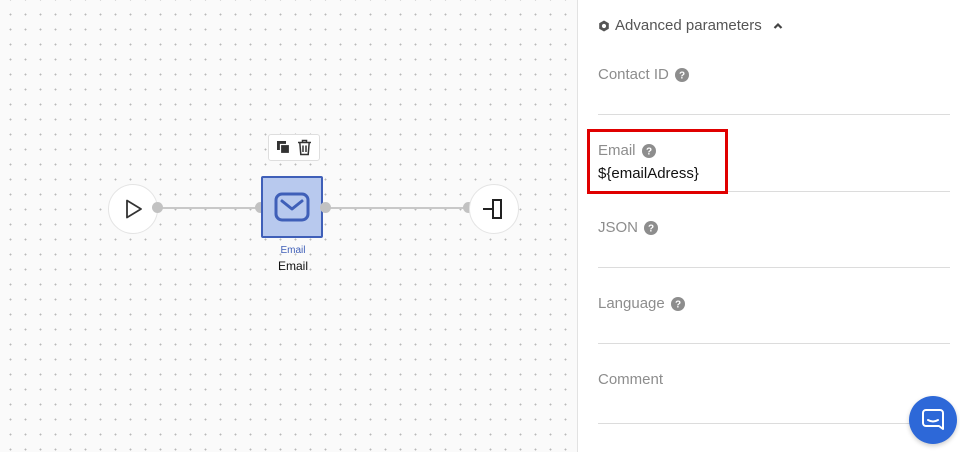 The width and height of the screenshot is (960, 452). Describe the element at coordinates (778, 26) in the screenshot. I see `chevron-up-icon` at that location.